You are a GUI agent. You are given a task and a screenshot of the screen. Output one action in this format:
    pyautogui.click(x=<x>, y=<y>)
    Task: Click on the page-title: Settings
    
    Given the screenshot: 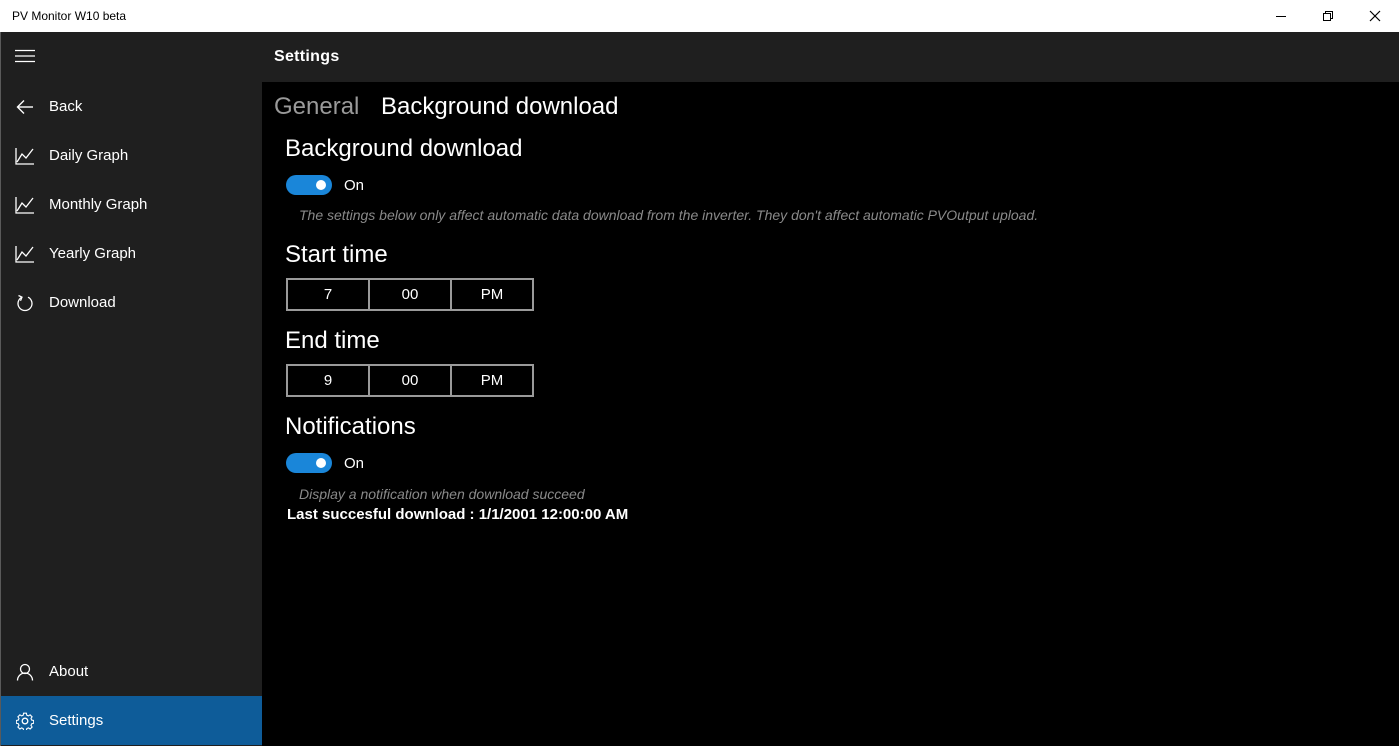 What is the action you would take?
    pyautogui.click(x=307, y=56)
    